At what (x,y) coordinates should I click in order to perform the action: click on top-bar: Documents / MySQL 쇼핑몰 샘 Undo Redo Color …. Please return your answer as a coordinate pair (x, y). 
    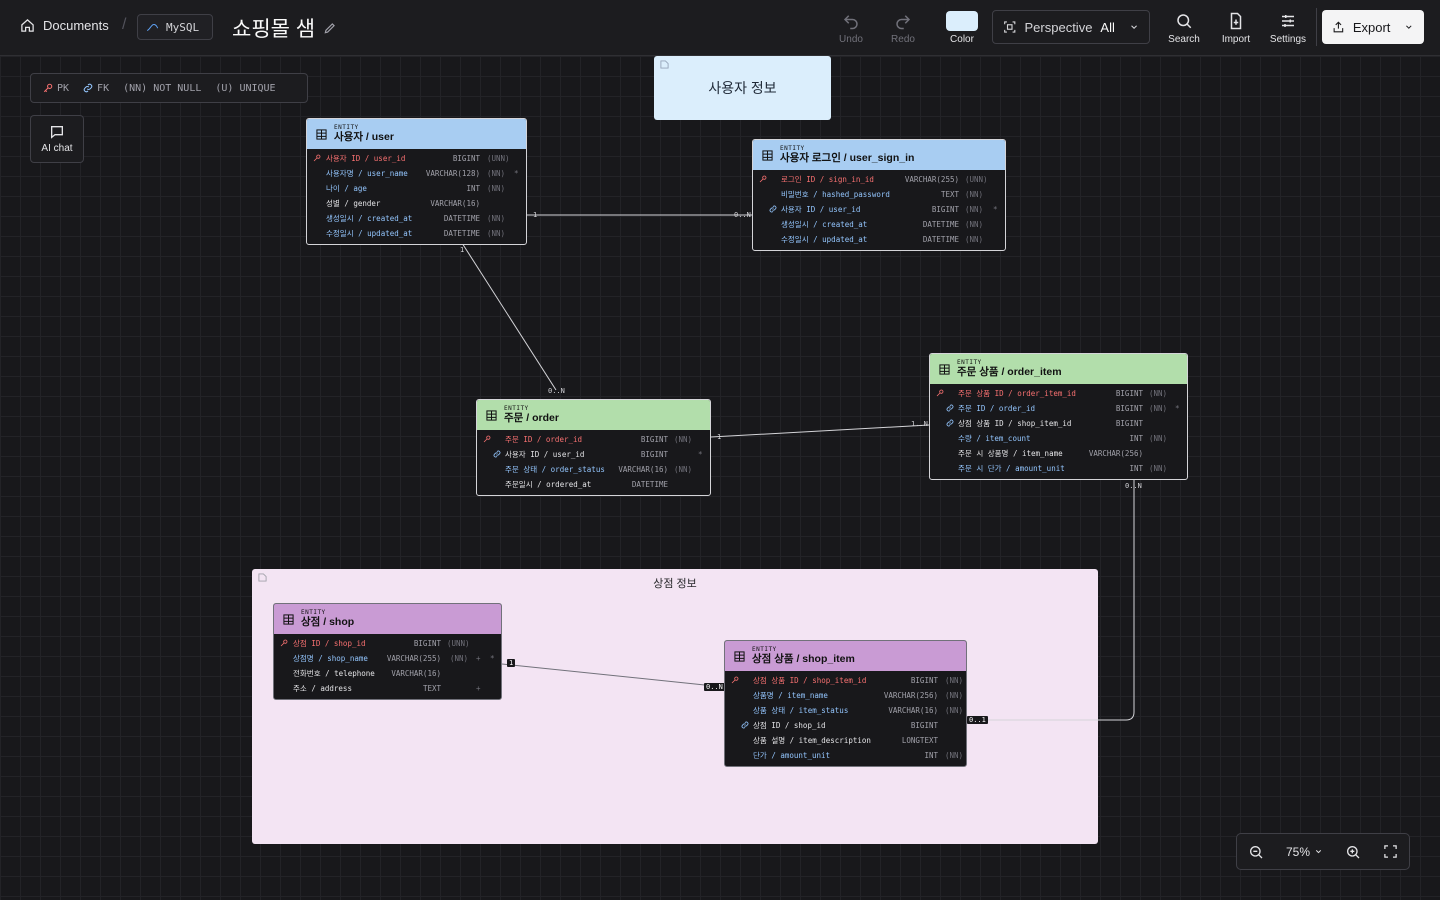
    Looking at the image, I should click on (720, 28).